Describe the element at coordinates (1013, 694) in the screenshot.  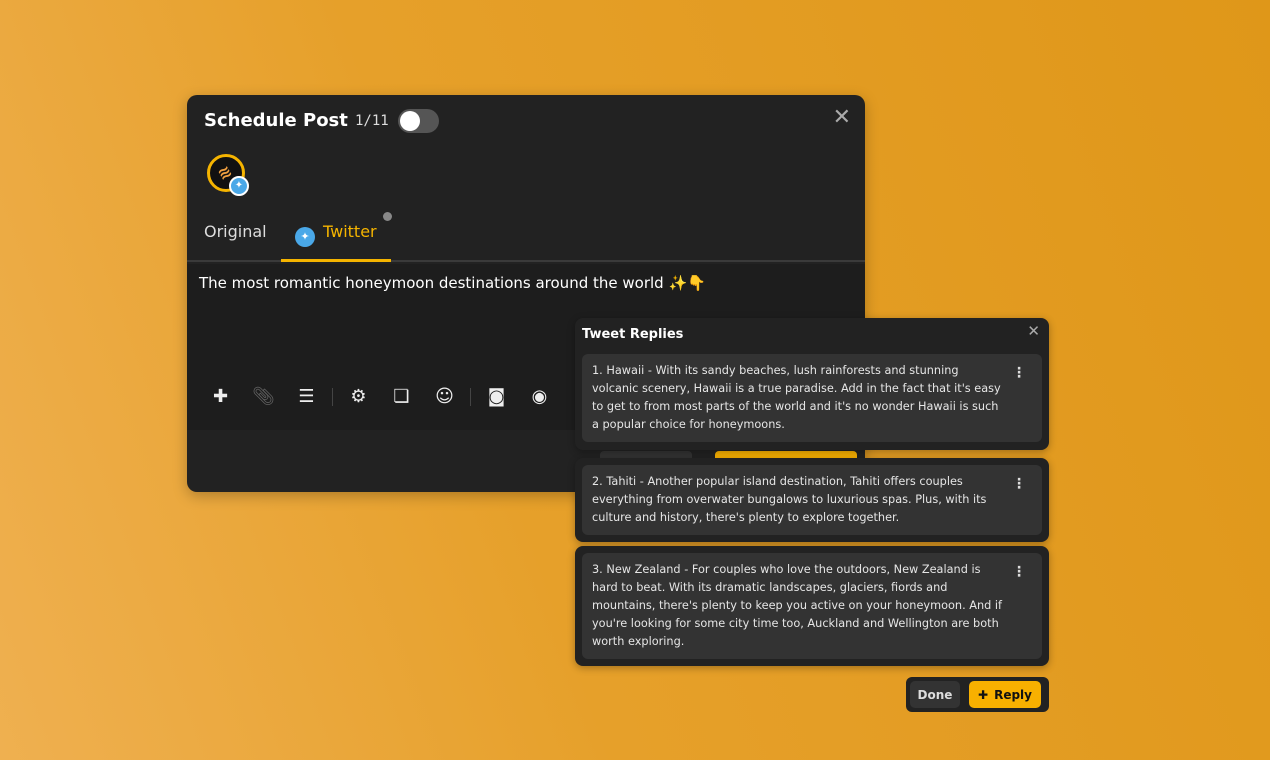
I see `reply-label: Reply` at that location.